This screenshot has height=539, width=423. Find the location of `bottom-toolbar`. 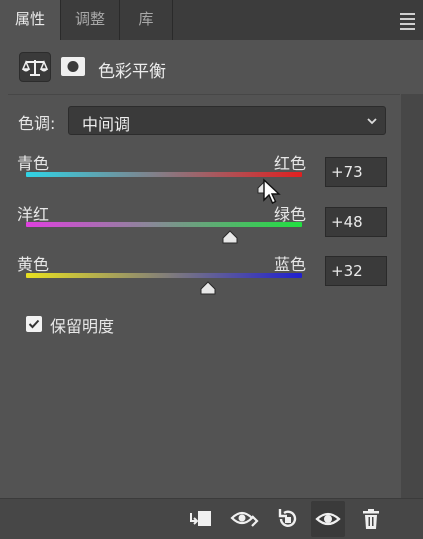

bottom-toolbar is located at coordinates (211, 518).